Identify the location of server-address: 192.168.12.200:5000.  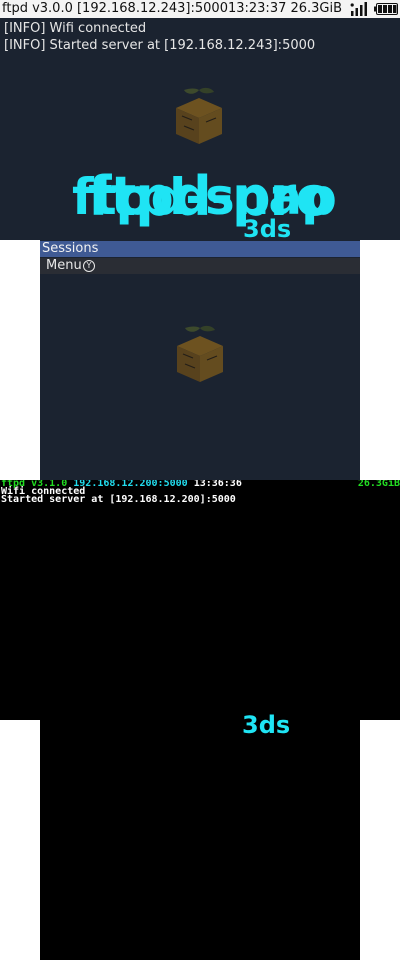
(130, 484).